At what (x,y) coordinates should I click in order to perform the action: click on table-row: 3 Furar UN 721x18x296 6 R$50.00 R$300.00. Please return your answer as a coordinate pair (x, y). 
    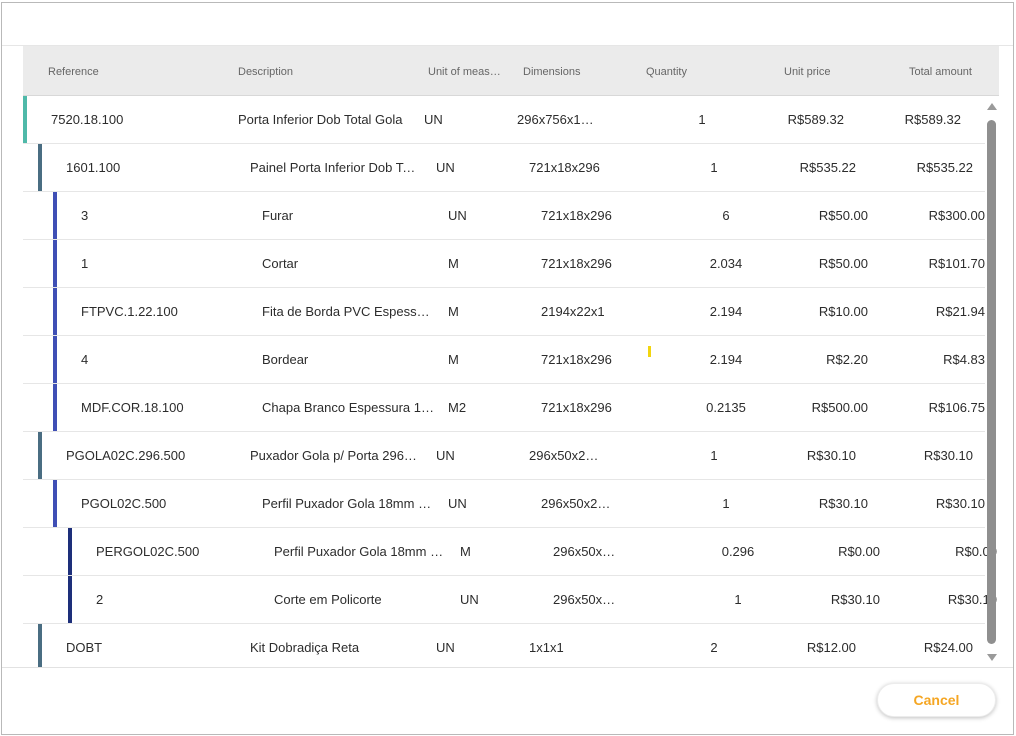
    Looking at the image, I should click on (504, 216).